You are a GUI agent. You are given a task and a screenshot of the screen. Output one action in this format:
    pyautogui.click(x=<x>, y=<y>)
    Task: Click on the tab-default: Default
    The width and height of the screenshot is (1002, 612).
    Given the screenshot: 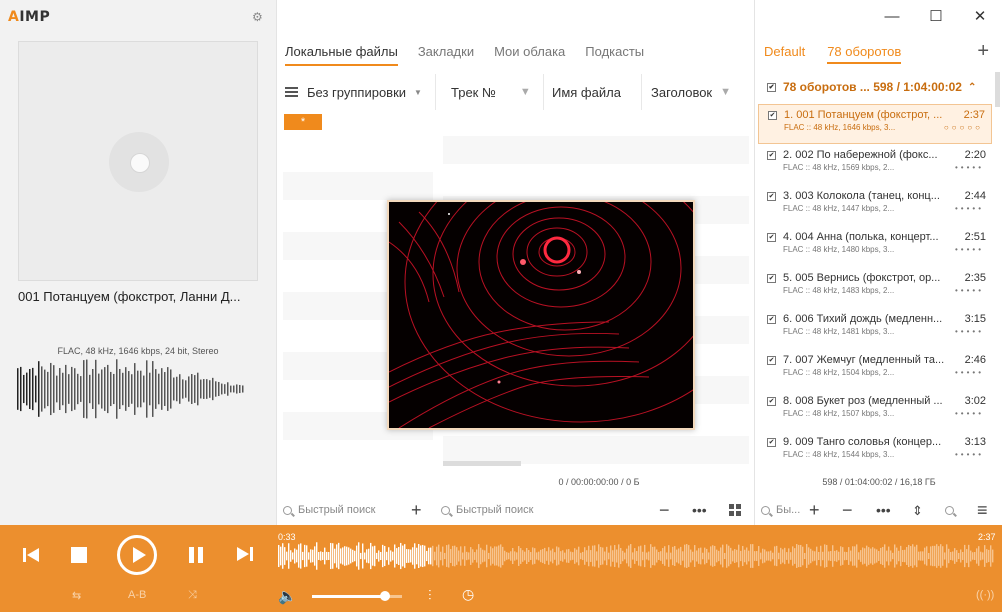 What is the action you would take?
    pyautogui.click(x=784, y=54)
    